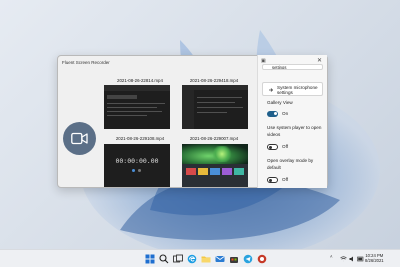 Image resolution: width=400 pixels, height=267 pixels. I want to click on title-bar: Fluent Screen Recorder, so click(158, 63).